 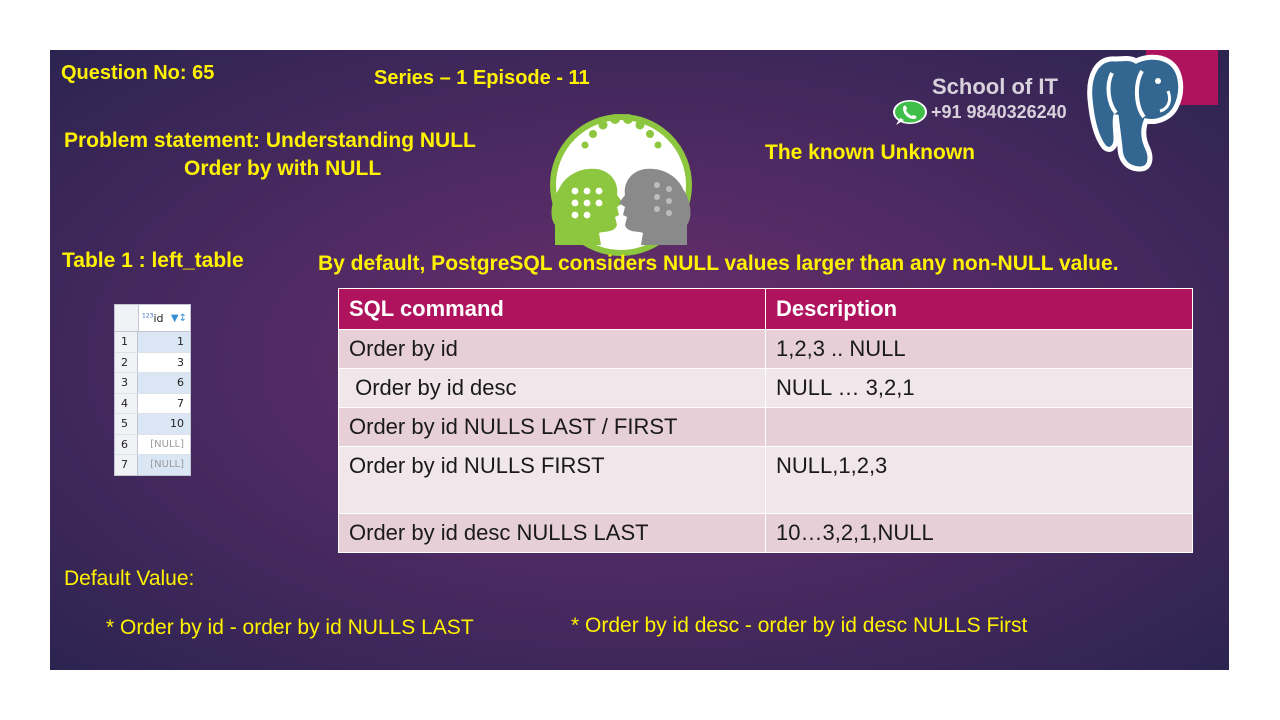 What do you see at coordinates (152, 465) in the screenshot?
I see `table-row: 7 [NULL]` at bounding box center [152, 465].